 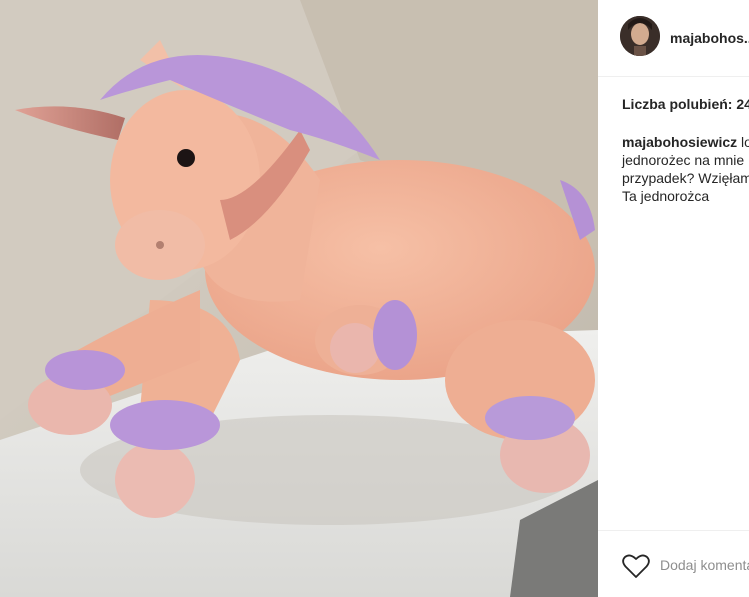 What do you see at coordinates (636, 566) in the screenshot?
I see `heart-icon` at bounding box center [636, 566].